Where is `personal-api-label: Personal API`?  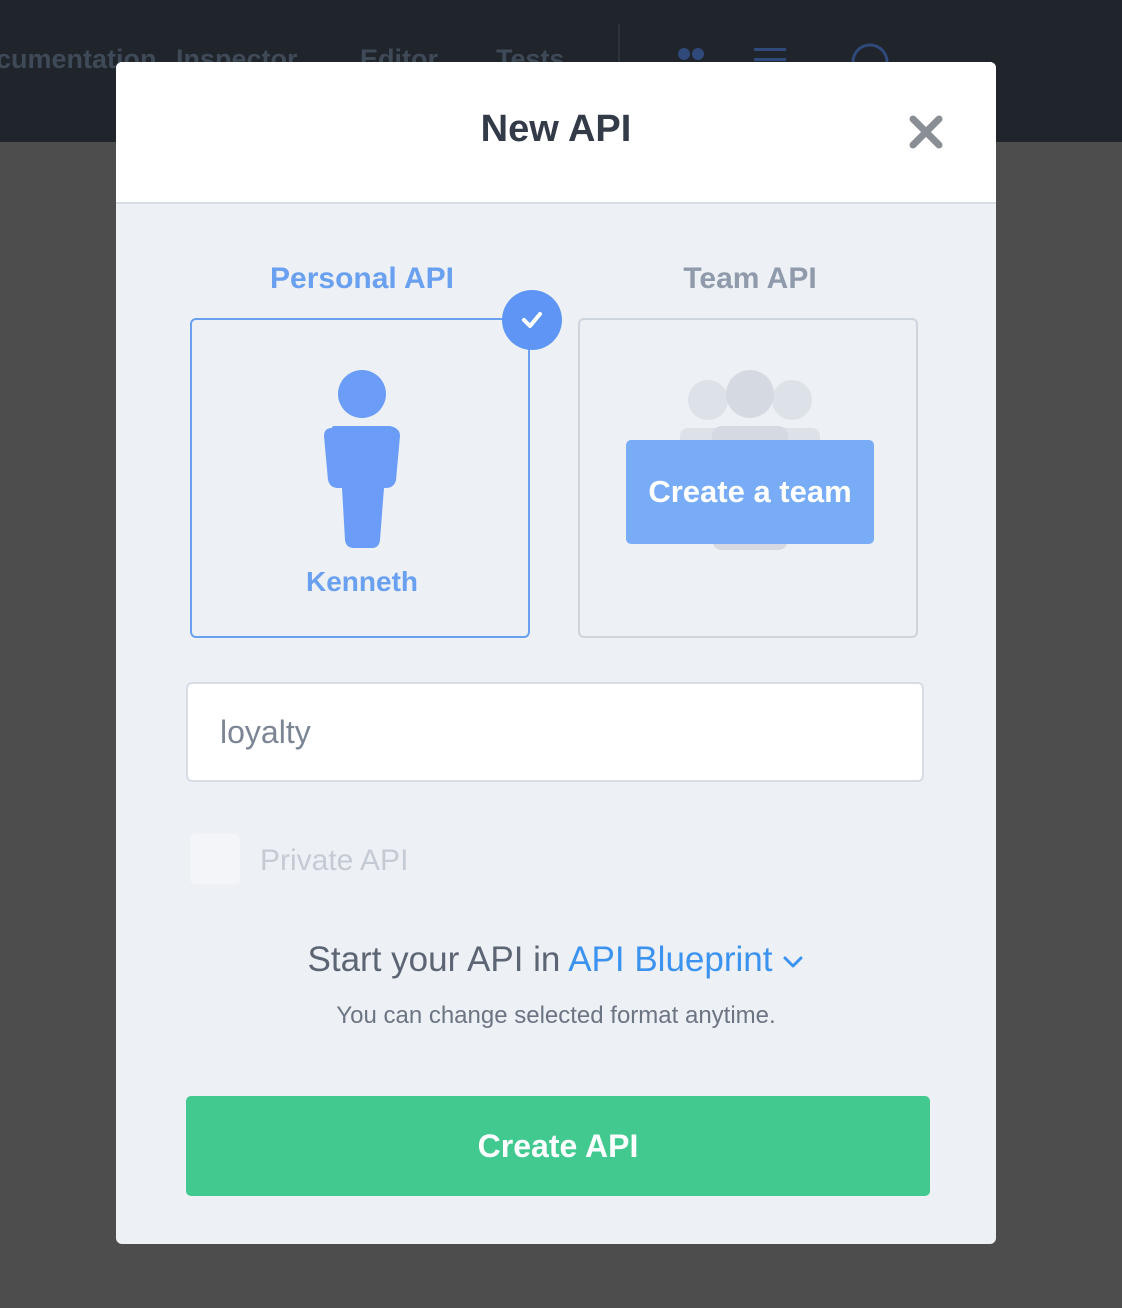 personal-api-label: Personal API is located at coordinates (362, 278).